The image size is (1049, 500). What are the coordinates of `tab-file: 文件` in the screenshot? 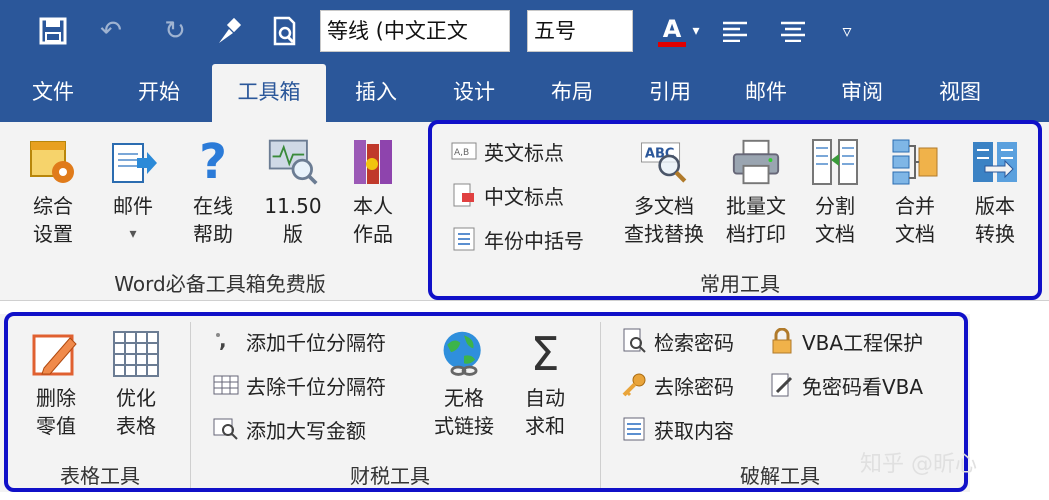 It's located at (53, 93).